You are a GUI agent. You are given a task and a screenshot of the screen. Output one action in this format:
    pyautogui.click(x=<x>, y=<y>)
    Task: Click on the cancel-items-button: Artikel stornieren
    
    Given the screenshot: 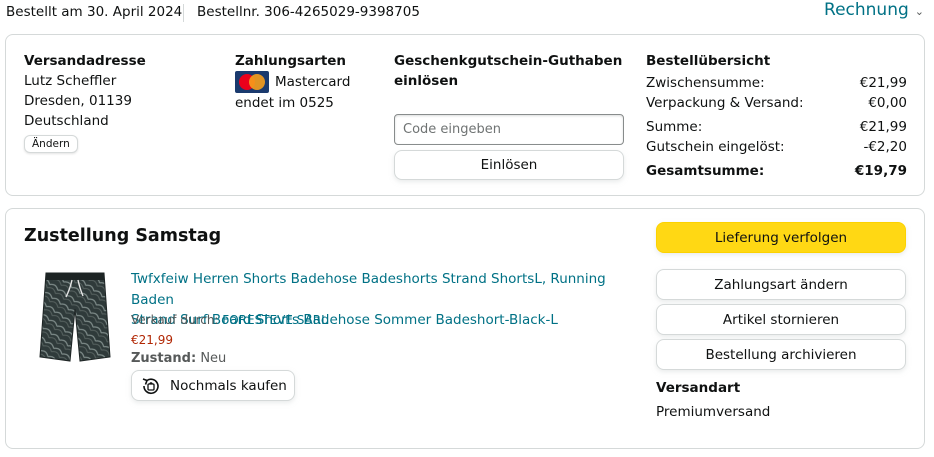 What is the action you would take?
    pyautogui.click(x=781, y=319)
    